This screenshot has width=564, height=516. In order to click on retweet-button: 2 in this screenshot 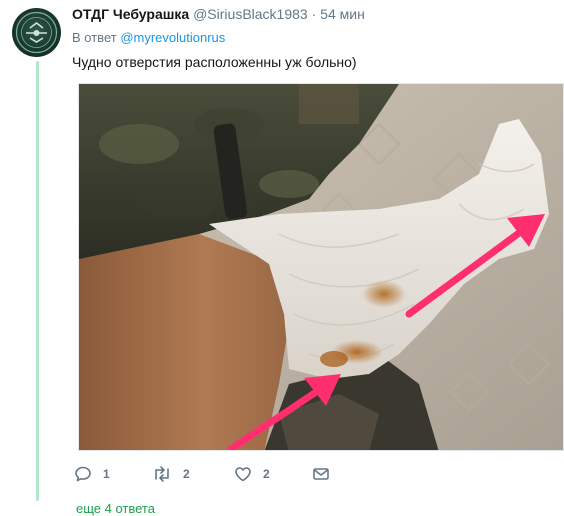, I will do `click(171, 474)`.